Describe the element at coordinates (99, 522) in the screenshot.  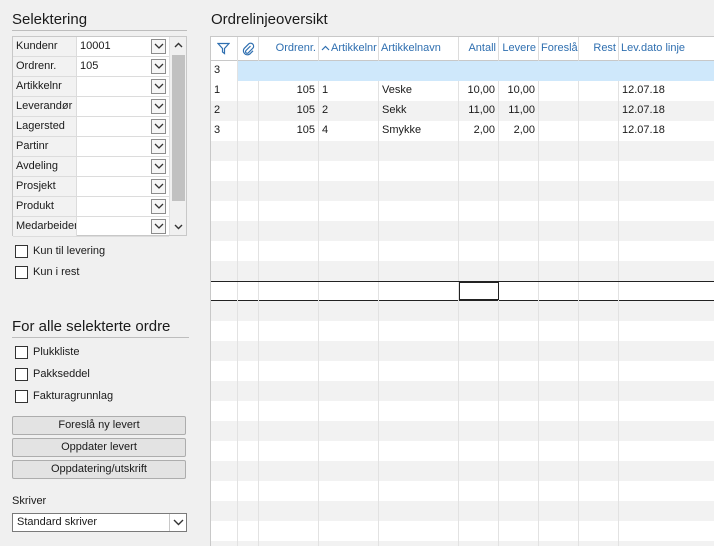
I see `printer-select: Standard skriver` at that location.